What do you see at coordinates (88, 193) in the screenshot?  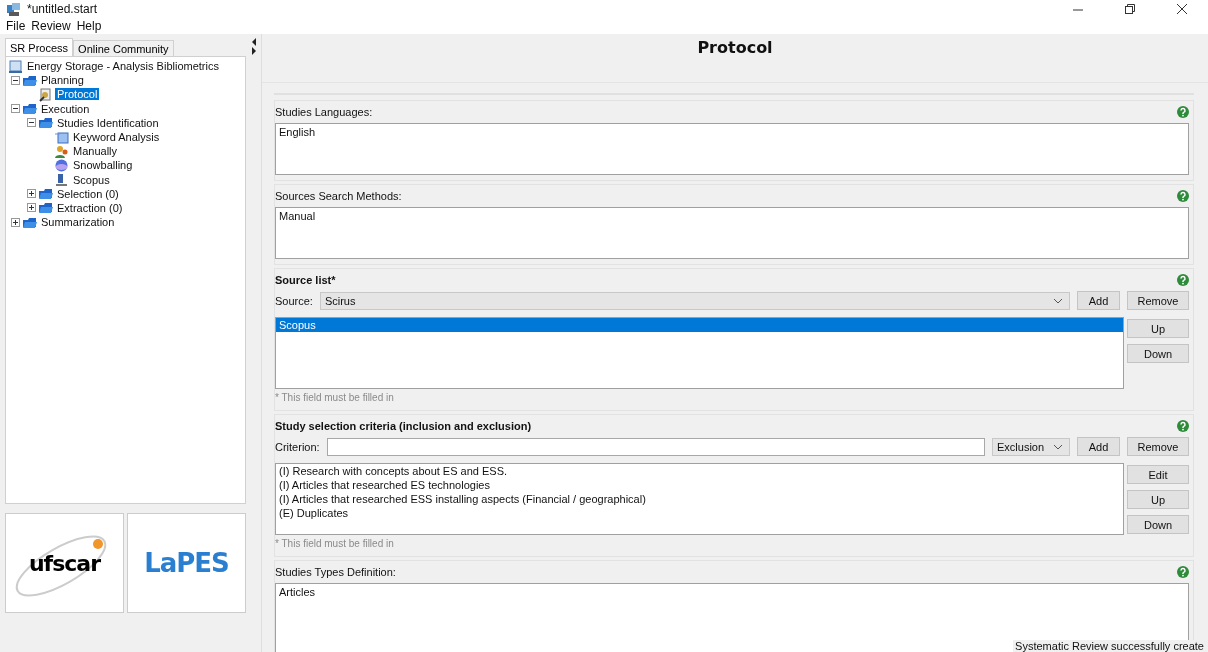 I see `tree-item: Selection (0)` at bounding box center [88, 193].